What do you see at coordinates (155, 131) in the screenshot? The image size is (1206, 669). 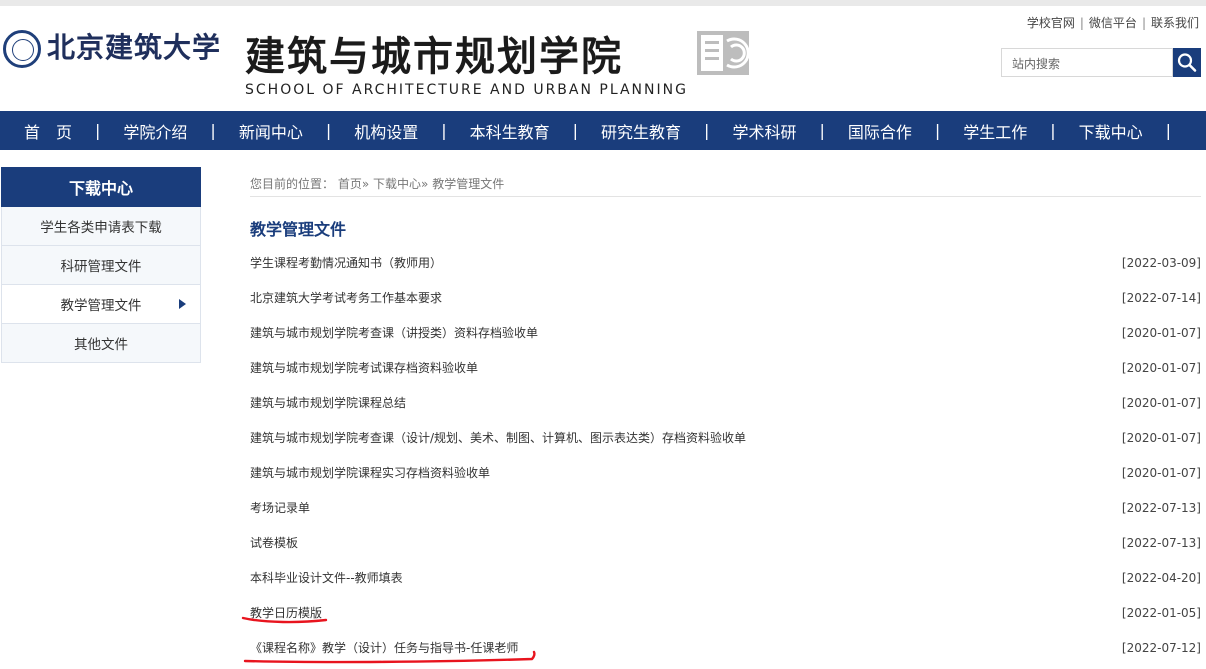 I see `nav-item-about: 学院介绍` at bounding box center [155, 131].